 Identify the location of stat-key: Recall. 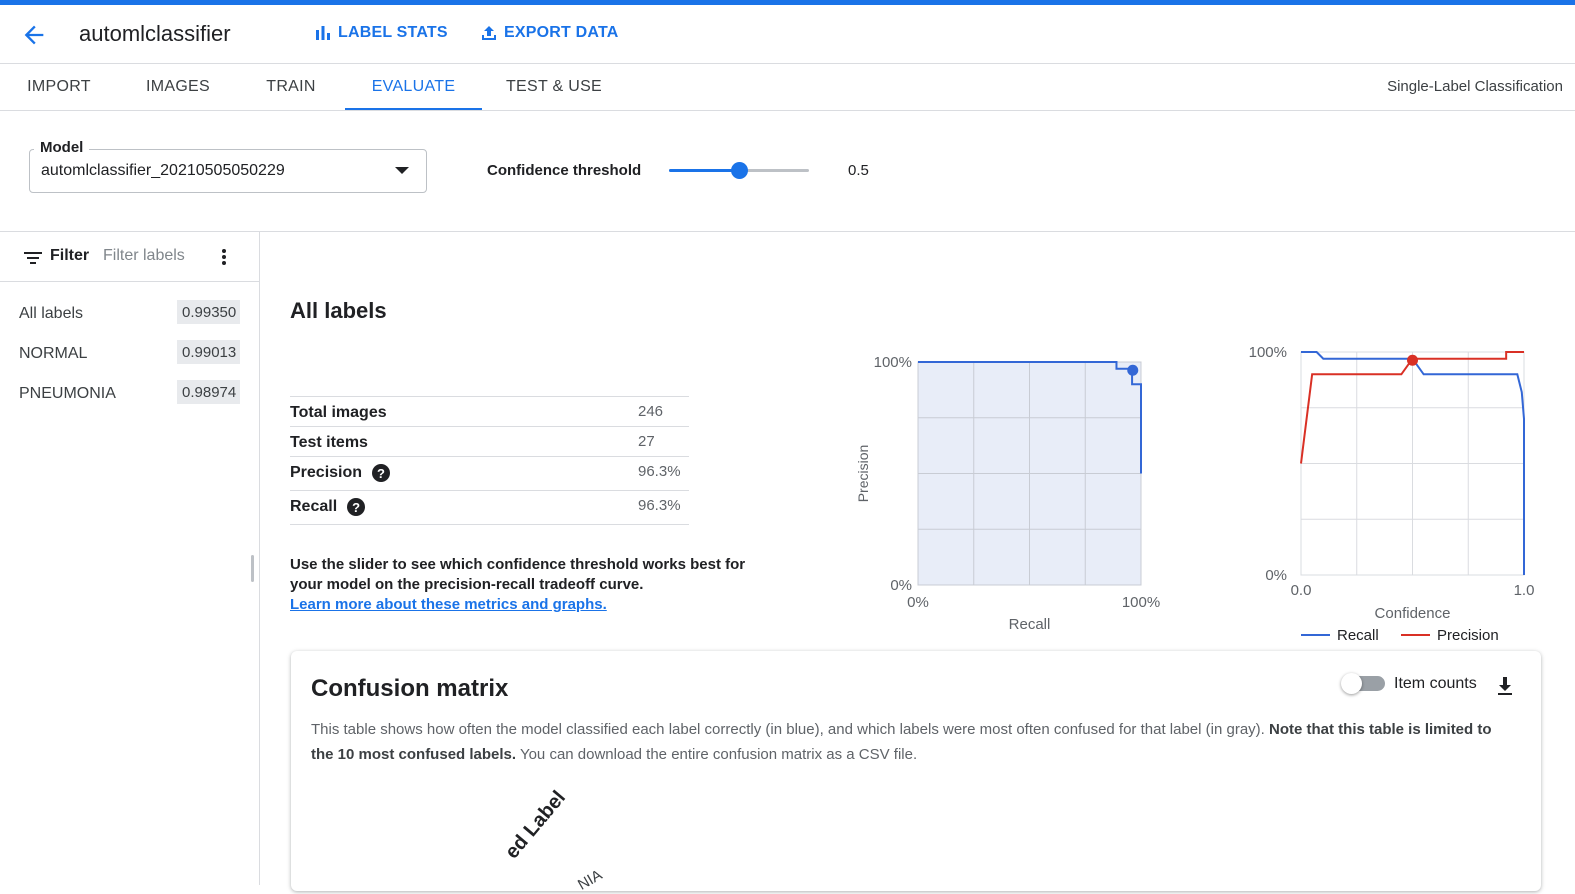
(314, 506).